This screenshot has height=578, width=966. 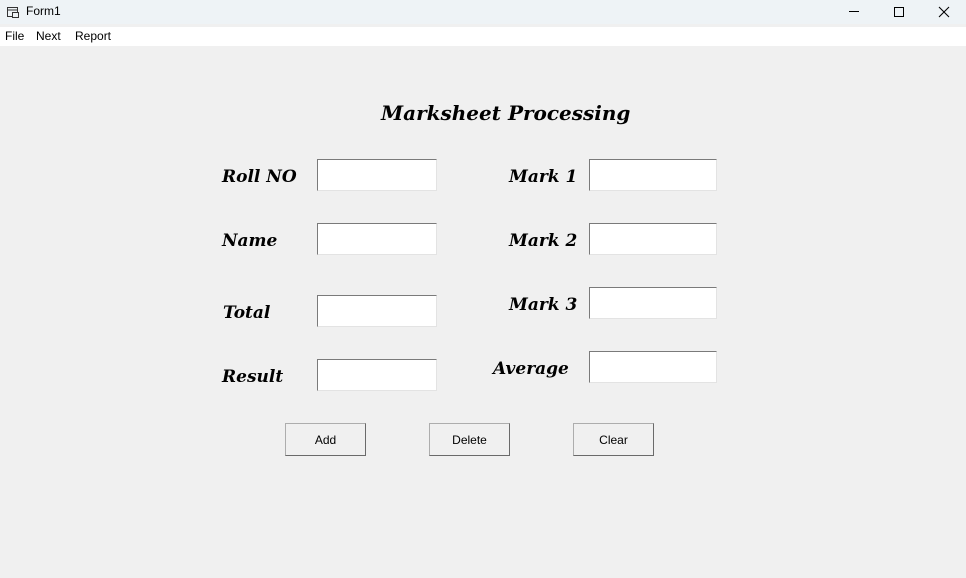 I want to click on mark1-label: Mark 1, so click(x=543, y=177).